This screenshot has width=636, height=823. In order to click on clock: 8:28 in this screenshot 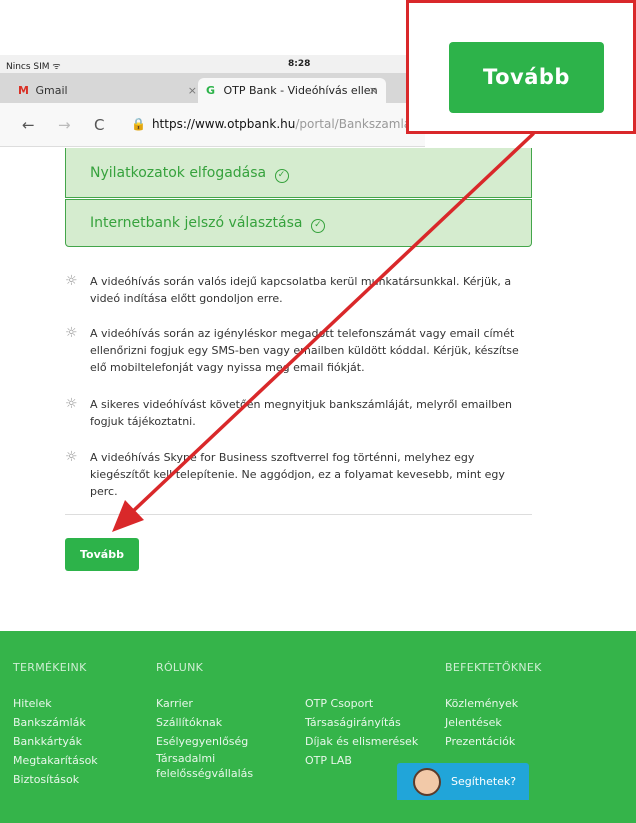, I will do `click(299, 64)`.